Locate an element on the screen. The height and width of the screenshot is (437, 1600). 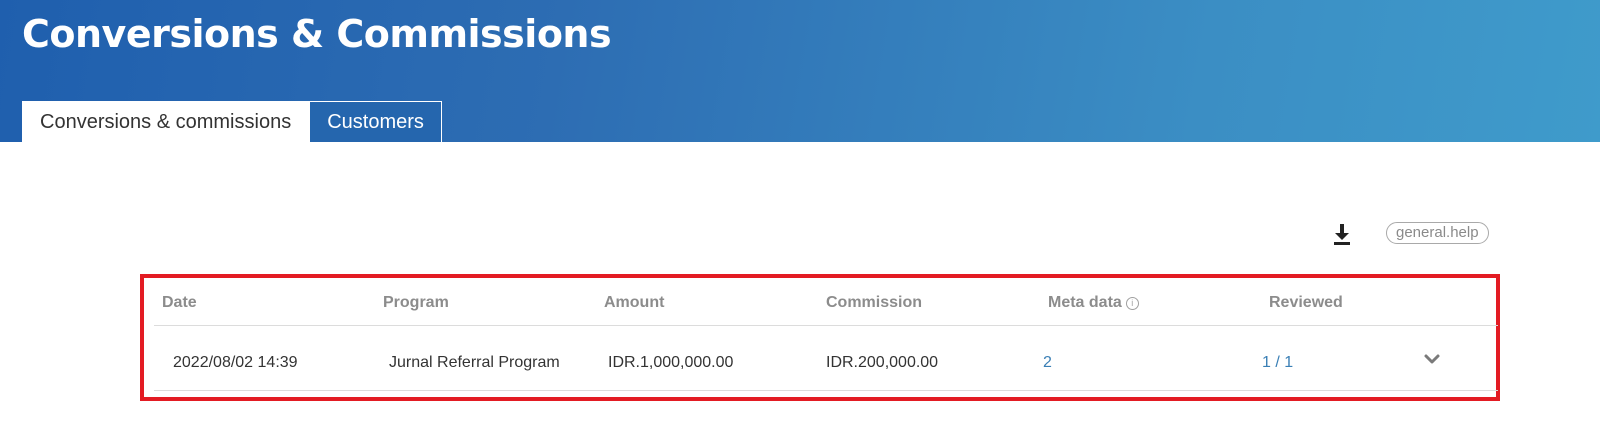
cell-amount: IDR.1,000,000.00 is located at coordinates (671, 362).